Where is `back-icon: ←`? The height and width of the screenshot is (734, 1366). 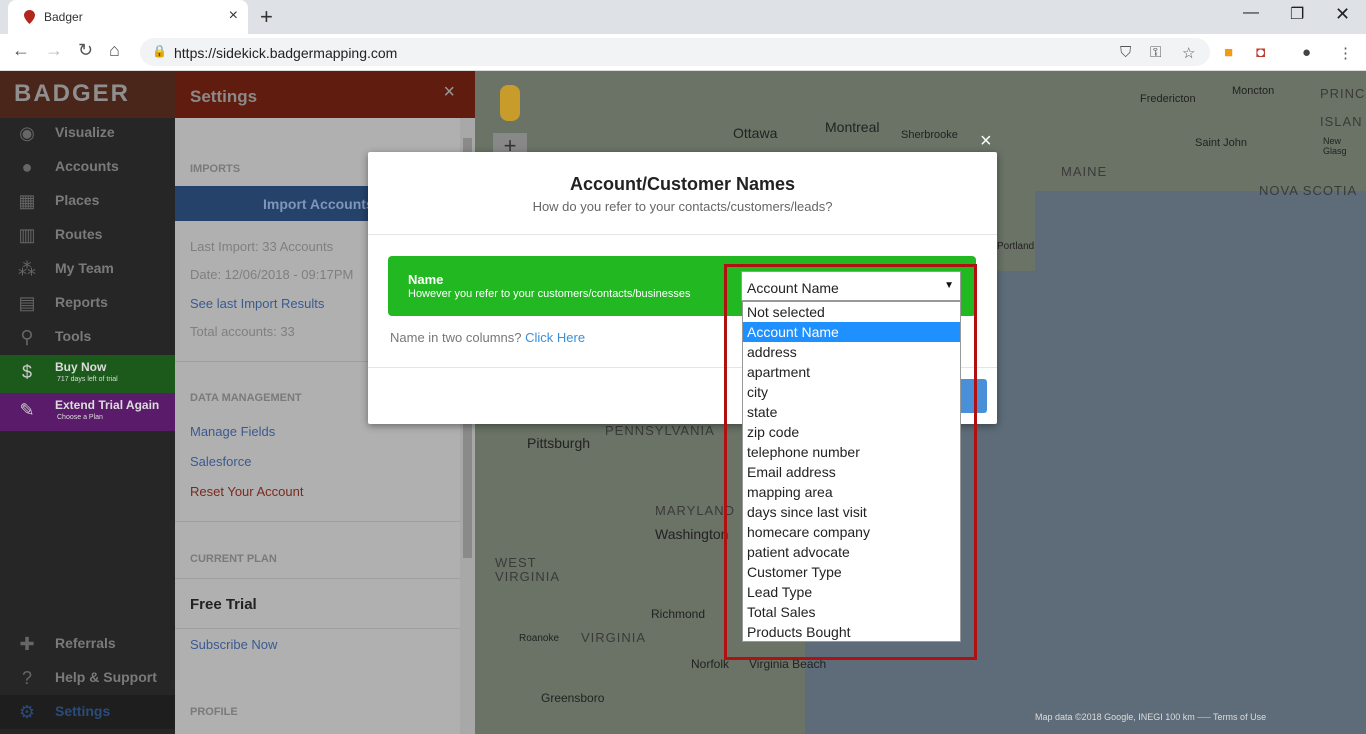
back-icon: ← is located at coordinates (21, 50).